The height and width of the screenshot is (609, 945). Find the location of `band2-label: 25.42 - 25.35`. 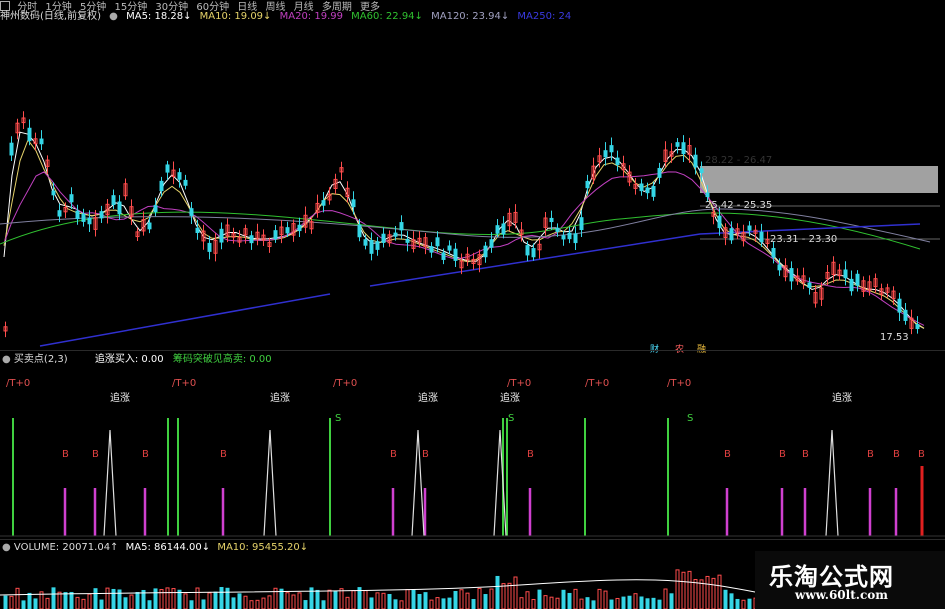

band2-label: 25.42 - 25.35 is located at coordinates (739, 205).